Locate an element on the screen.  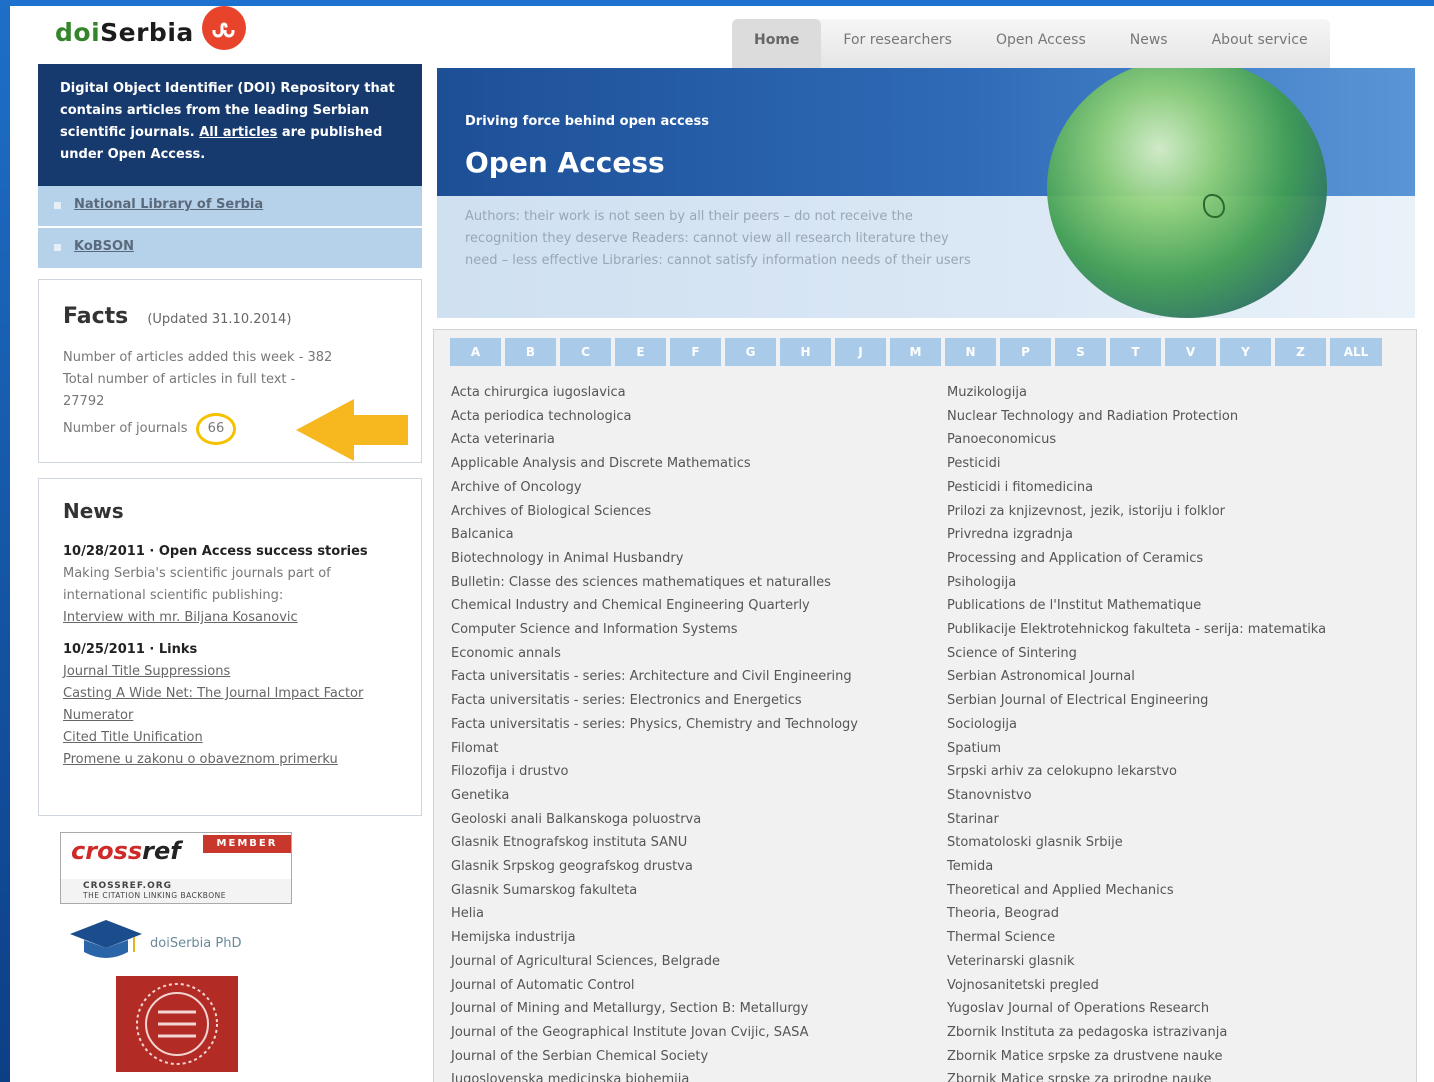
letter-filter-b: B is located at coordinates (530, 352).